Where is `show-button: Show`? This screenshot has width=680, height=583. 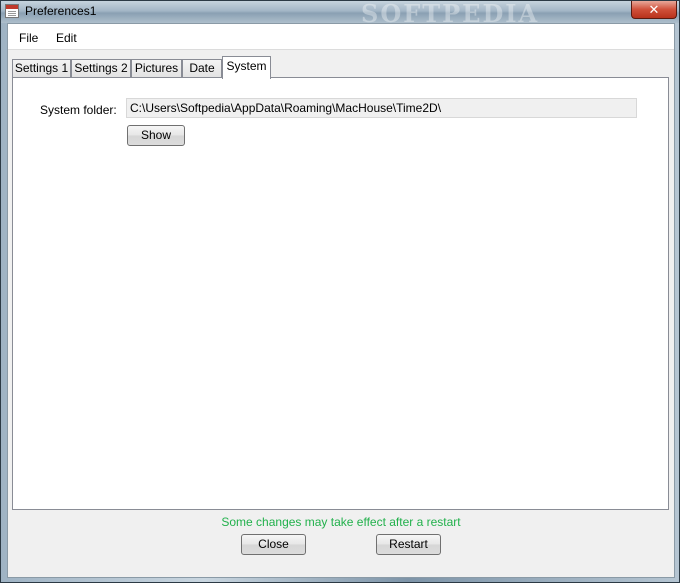 show-button: Show is located at coordinates (156, 135).